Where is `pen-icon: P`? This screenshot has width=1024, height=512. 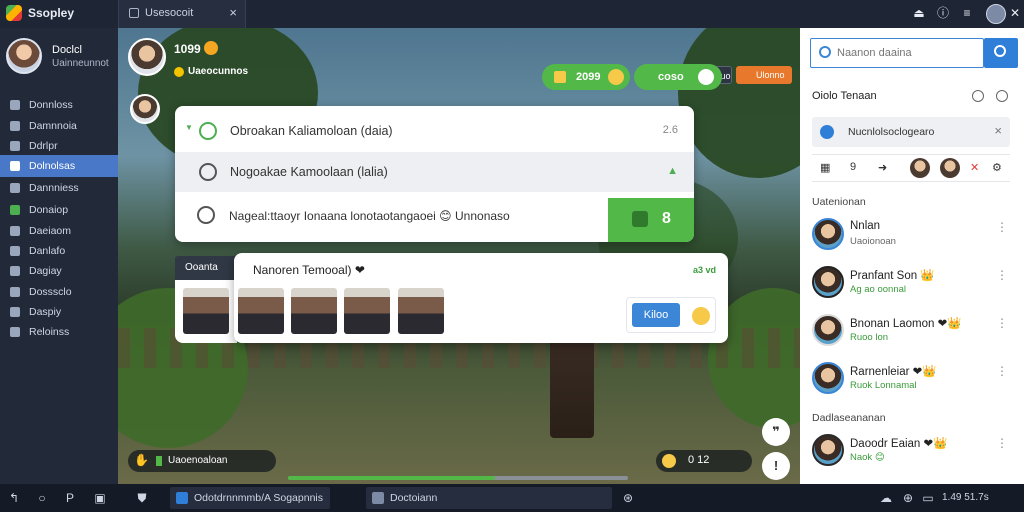
pen-icon: P is located at coordinates (70, 498).